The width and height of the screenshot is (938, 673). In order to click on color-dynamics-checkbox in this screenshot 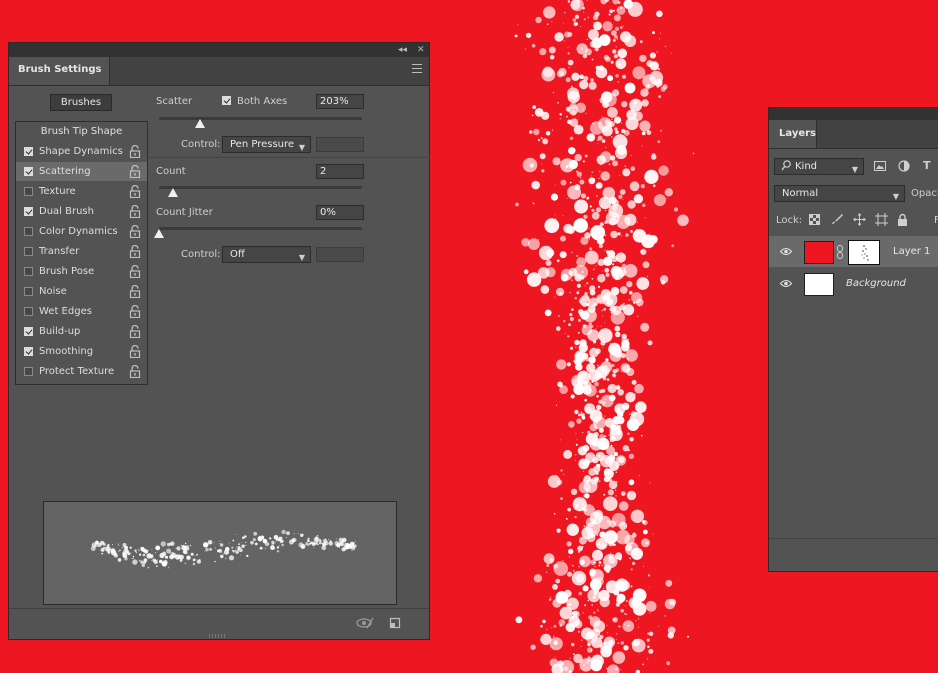, I will do `click(28, 231)`.